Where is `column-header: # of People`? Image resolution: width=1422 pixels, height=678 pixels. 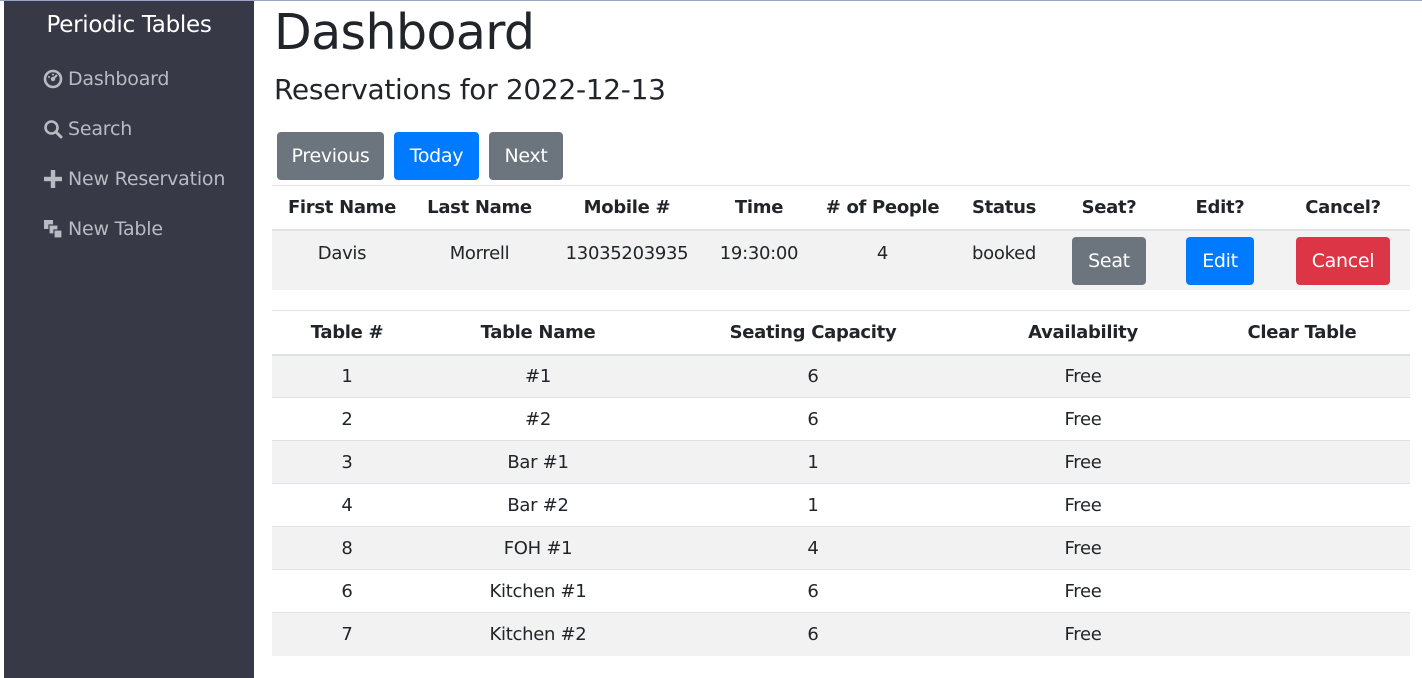
column-header: # of People is located at coordinates (882, 207).